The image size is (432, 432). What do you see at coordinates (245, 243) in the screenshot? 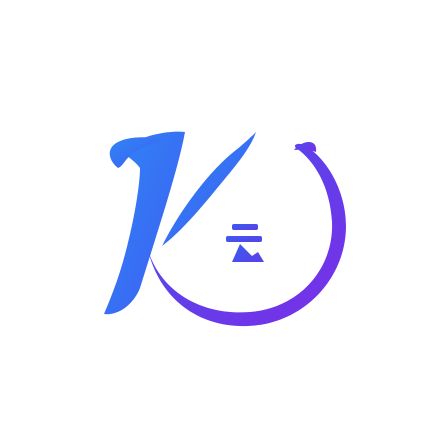
I see `cloud-character-icon` at bounding box center [245, 243].